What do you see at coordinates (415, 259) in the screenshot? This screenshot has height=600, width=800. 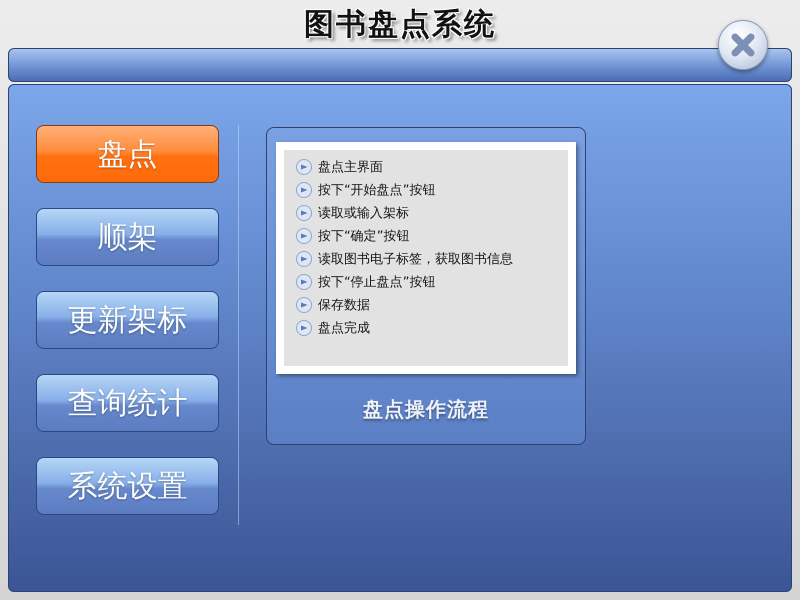 I see `step-text: 读取图书电子标签，获取图书信息` at bounding box center [415, 259].